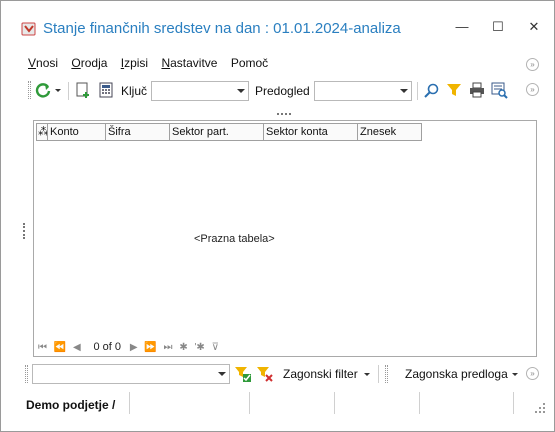 The width and height of the screenshot is (555, 432). Describe the element at coordinates (134, 91) in the screenshot. I see `kljuc-label: Ključ` at that location.